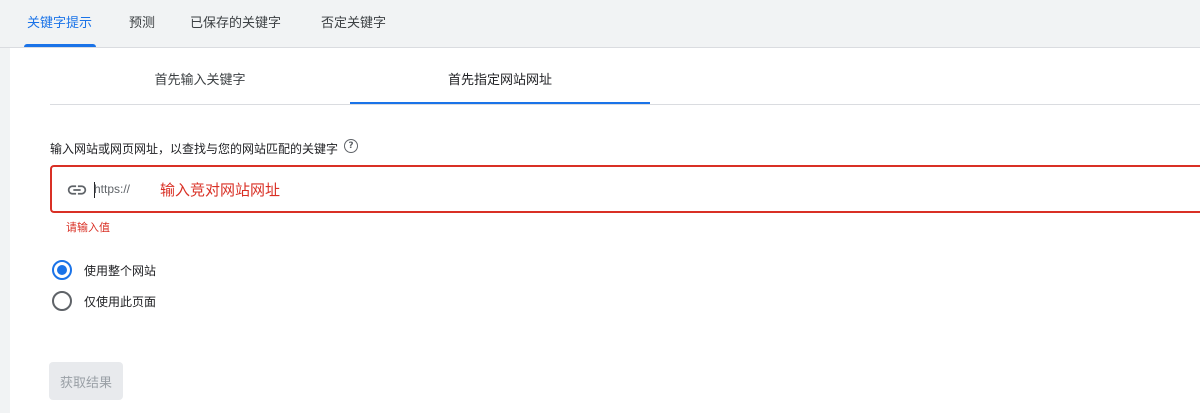  I want to click on top-tab-bar: 关键字提示 预测 已保存的关键字 否定关键字, so click(600, 24).